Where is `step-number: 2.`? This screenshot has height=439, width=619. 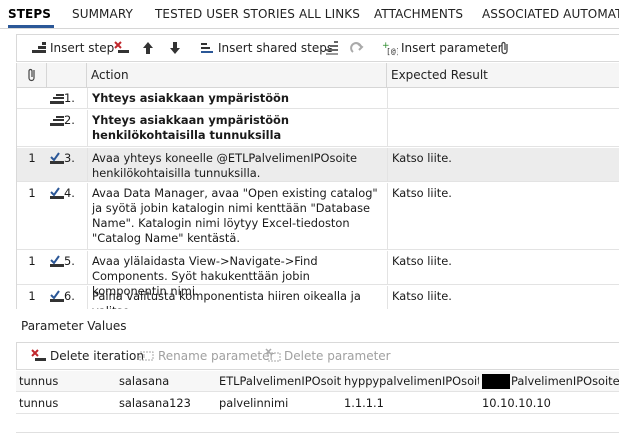 step-number: 2. is located at coordinates (67, 120).